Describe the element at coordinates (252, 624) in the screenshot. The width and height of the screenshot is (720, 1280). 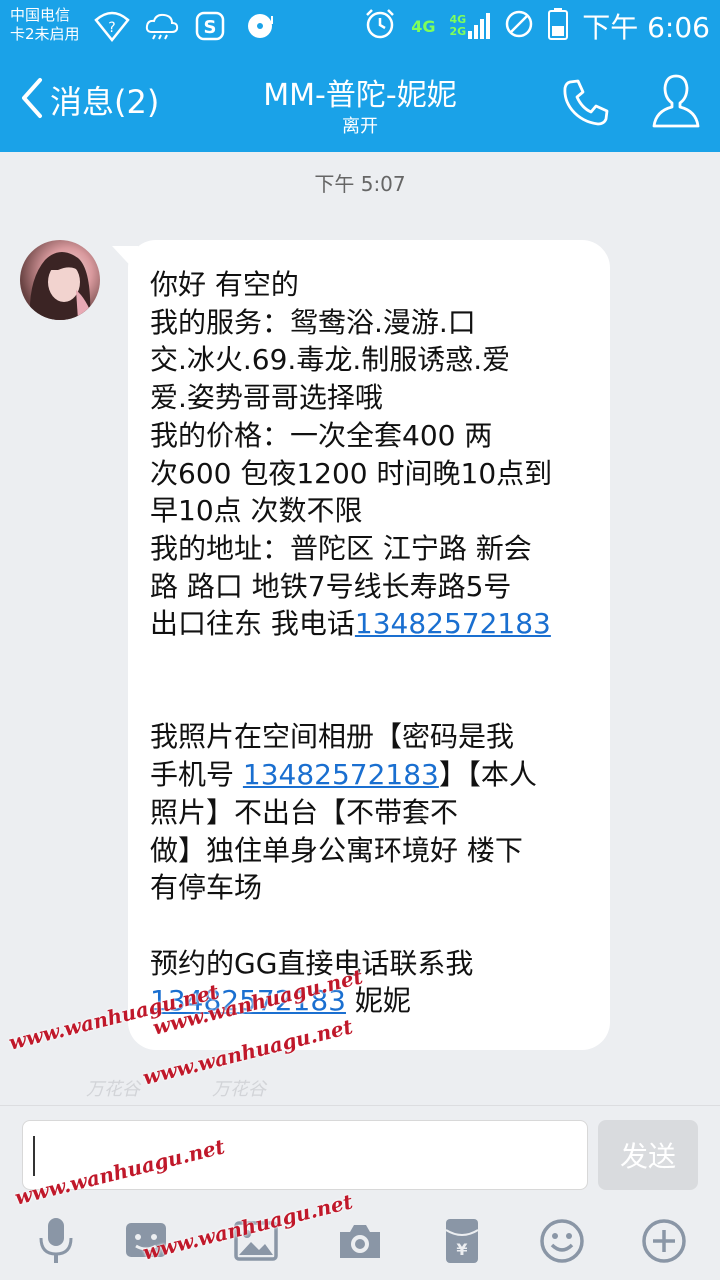
I see `message-text: 出口往东 我电话` at that location.